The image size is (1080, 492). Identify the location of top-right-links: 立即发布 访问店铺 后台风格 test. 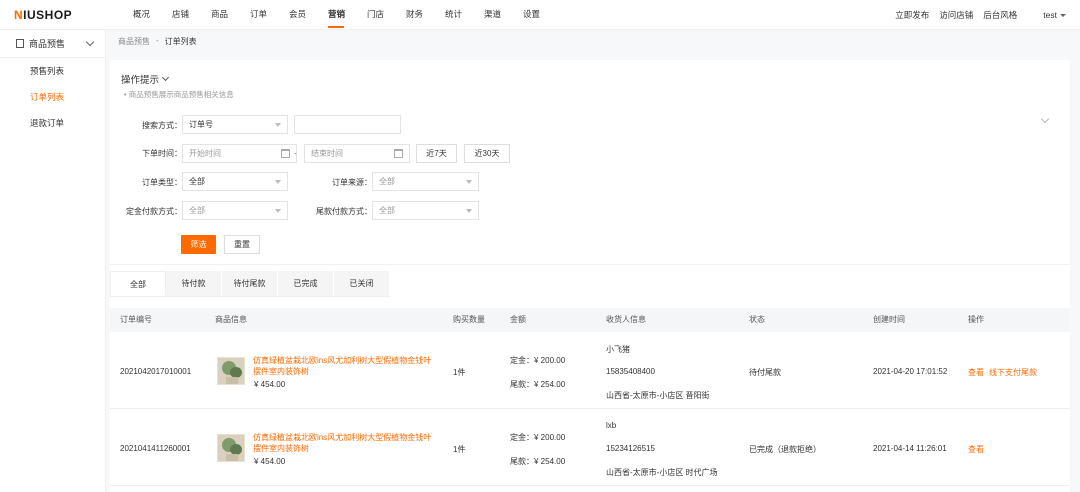
(980, 15).